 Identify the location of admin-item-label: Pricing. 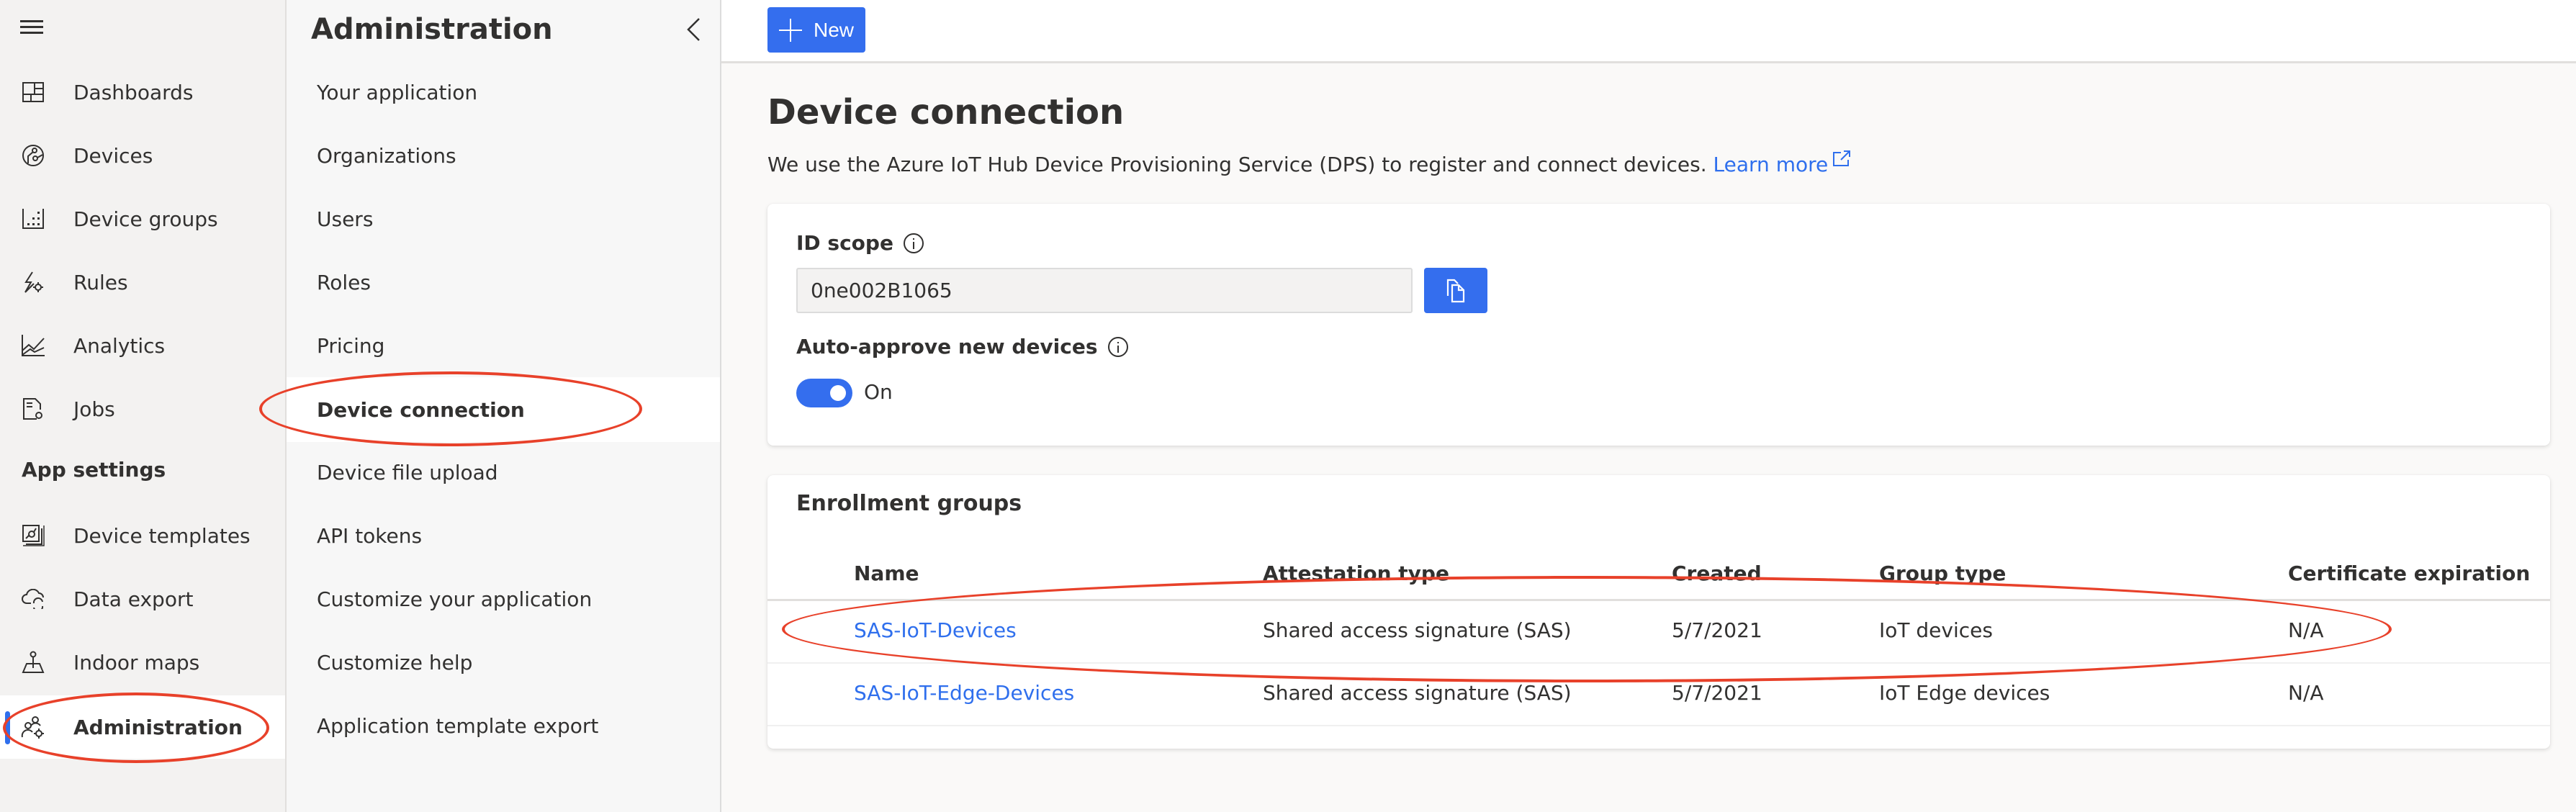
(351, 345).